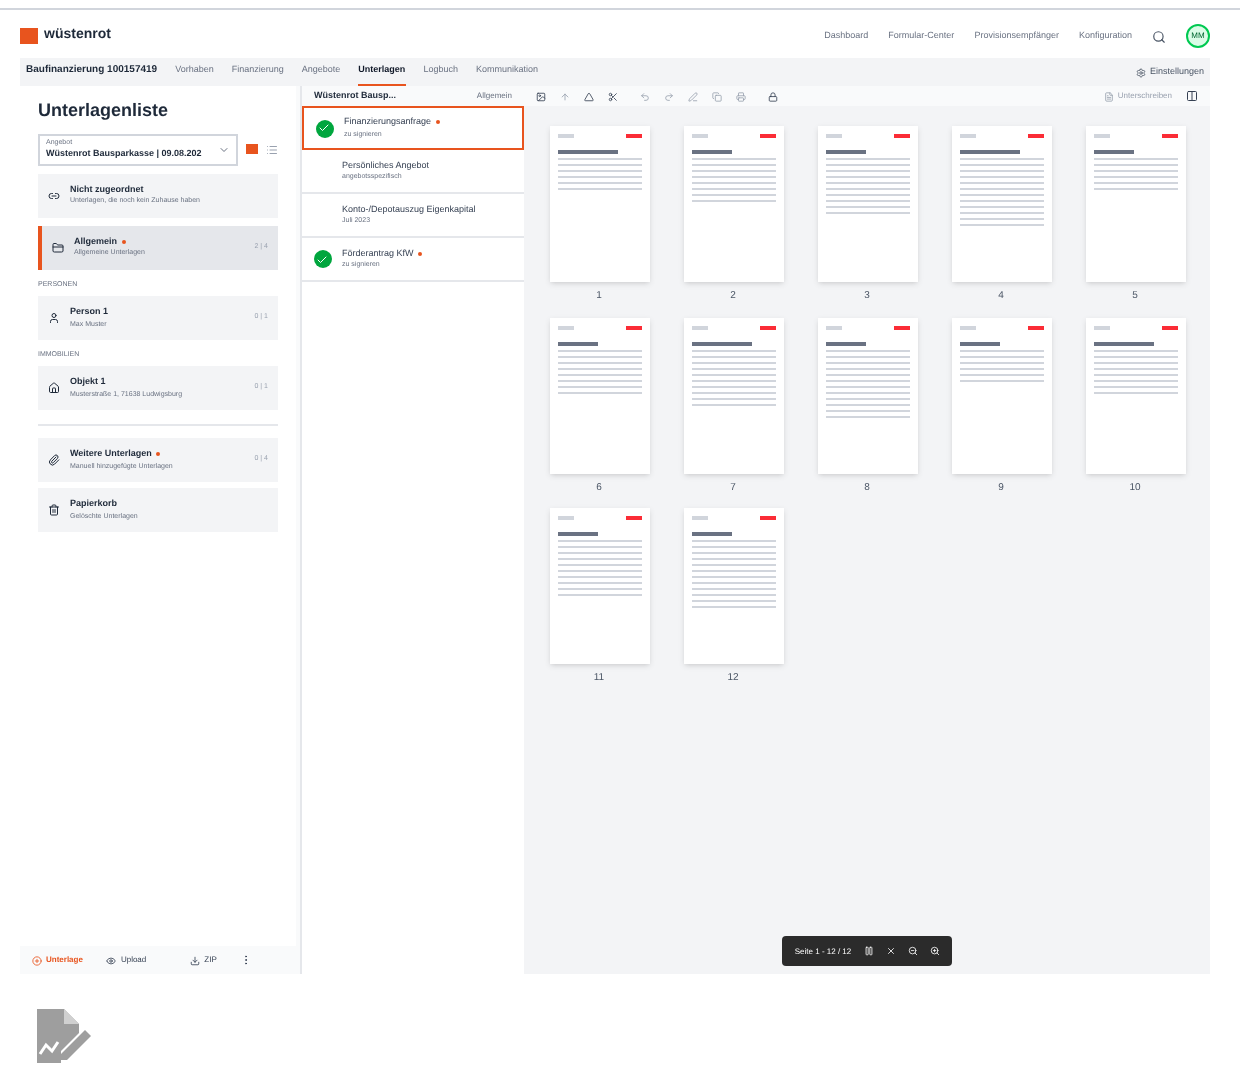 Image resolution: width=1240 pixels, height=1090 pixels. I want to click on zoom-in-icon, so click(934, 951).